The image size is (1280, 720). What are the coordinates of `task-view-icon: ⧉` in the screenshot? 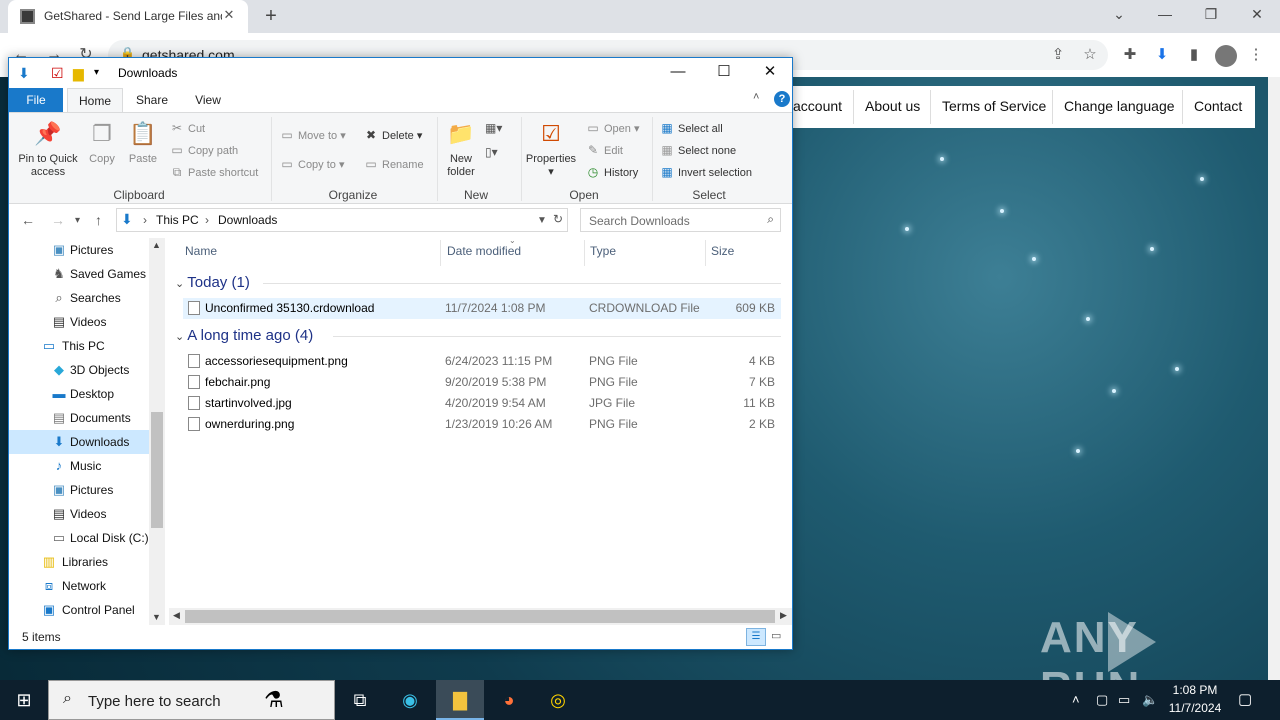 It's located at (360, 700).